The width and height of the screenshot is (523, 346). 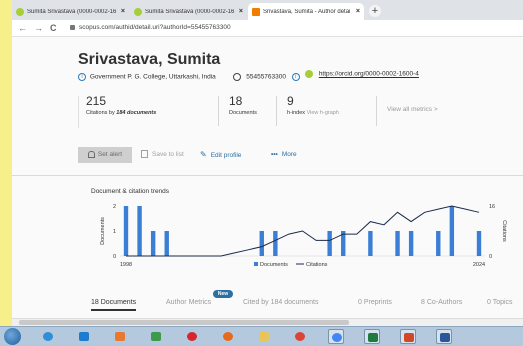 What do you see at coordinates (48, 336) in the screenshot?
I see `ie-icon` at bounding box center [48, 336].